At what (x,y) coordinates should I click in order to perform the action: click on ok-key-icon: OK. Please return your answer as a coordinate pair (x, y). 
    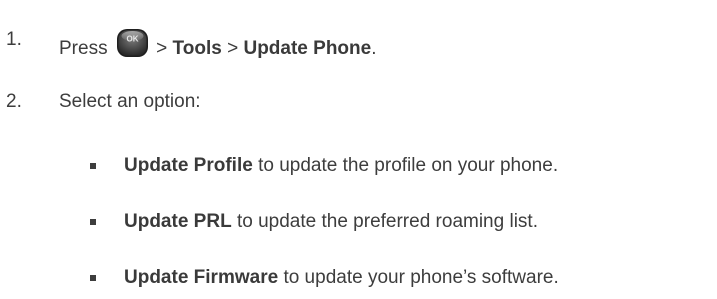
    Looking at the image, I should click on (132, 43).